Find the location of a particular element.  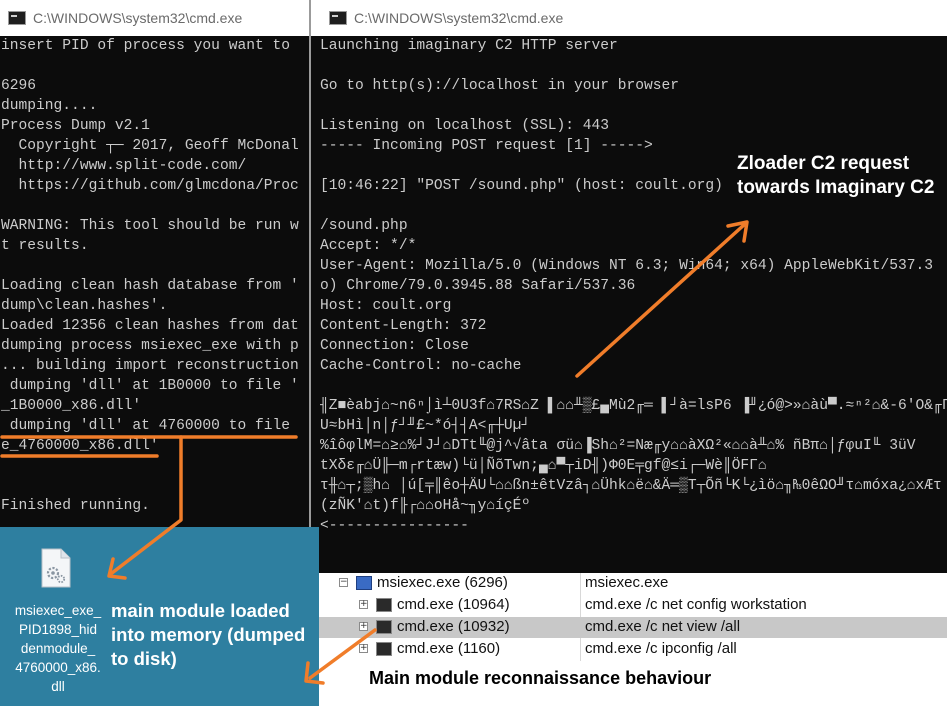

recon-annotation: Main module reconnaissance behaviour is located at coordinates (540, 678).